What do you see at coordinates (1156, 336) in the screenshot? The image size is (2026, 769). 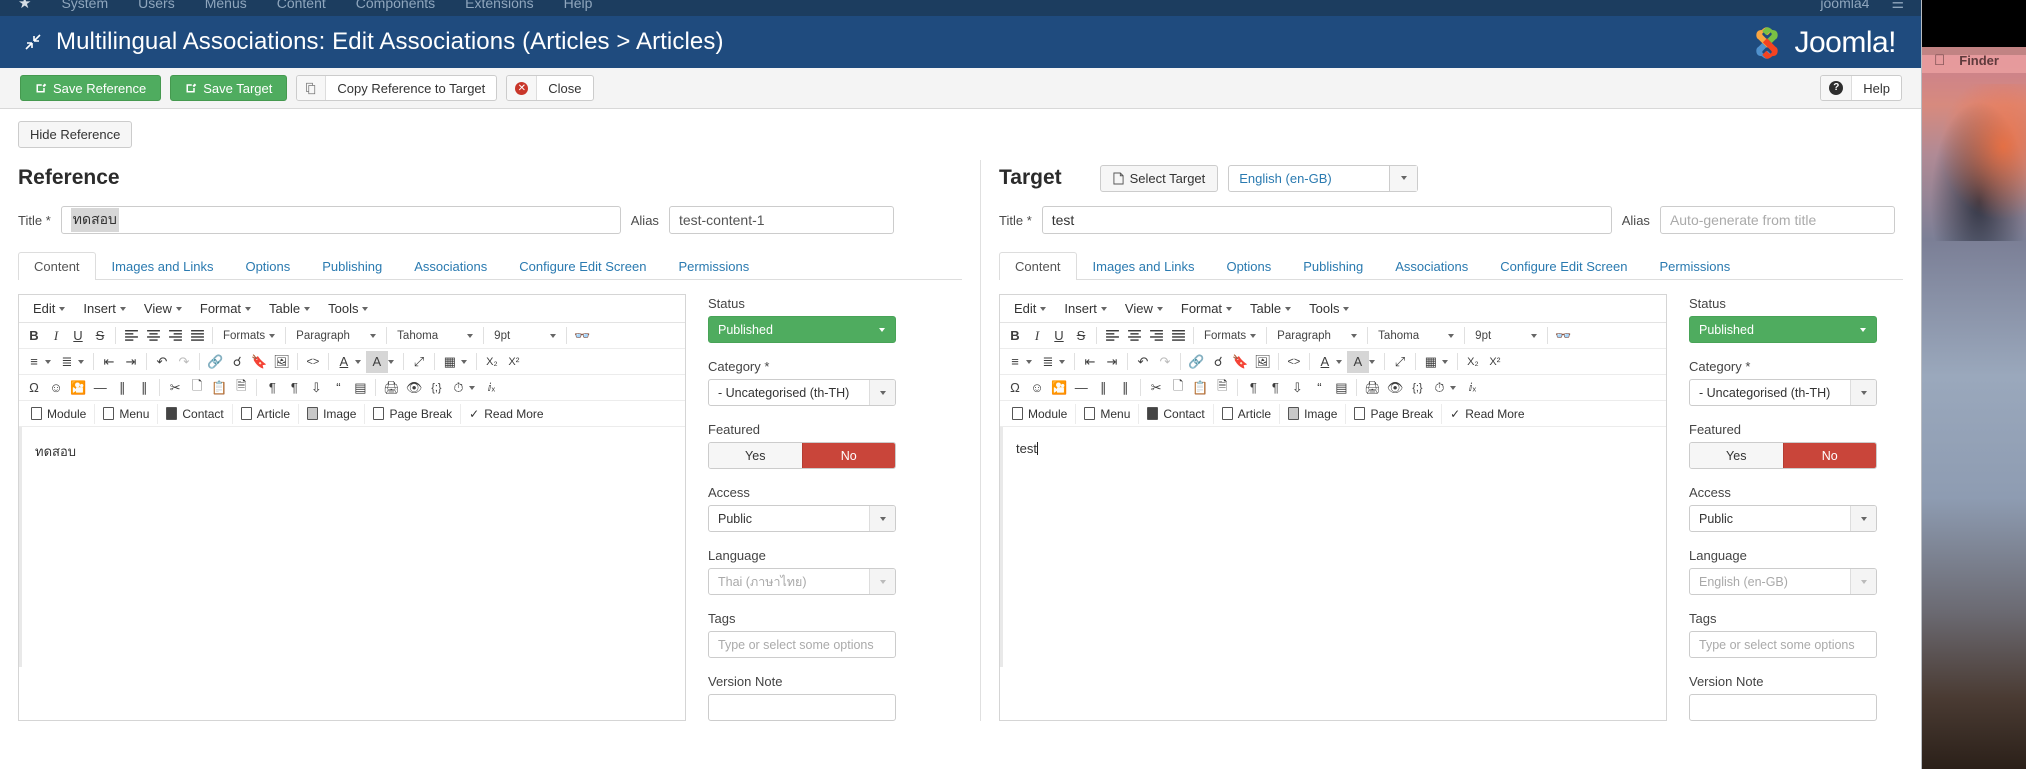 I see `align-right-icon` at bounding box center [1156, 336].